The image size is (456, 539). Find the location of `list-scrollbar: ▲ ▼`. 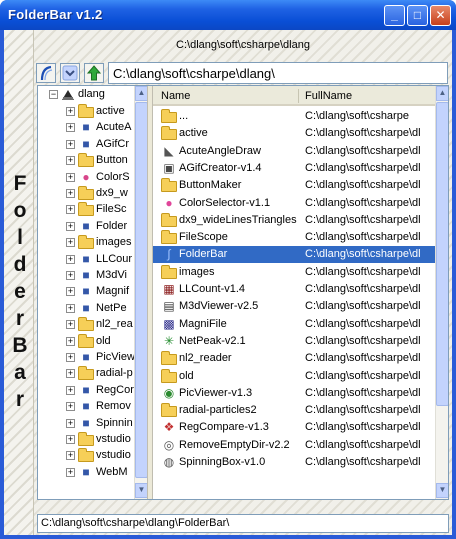

list-scrollbar: ▲ ▼ is located at coordinates (441, 292).